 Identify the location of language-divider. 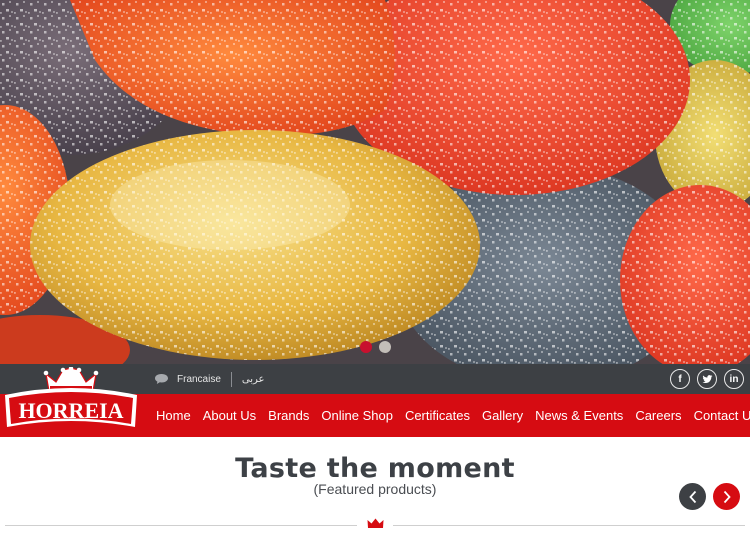
(231, 379).